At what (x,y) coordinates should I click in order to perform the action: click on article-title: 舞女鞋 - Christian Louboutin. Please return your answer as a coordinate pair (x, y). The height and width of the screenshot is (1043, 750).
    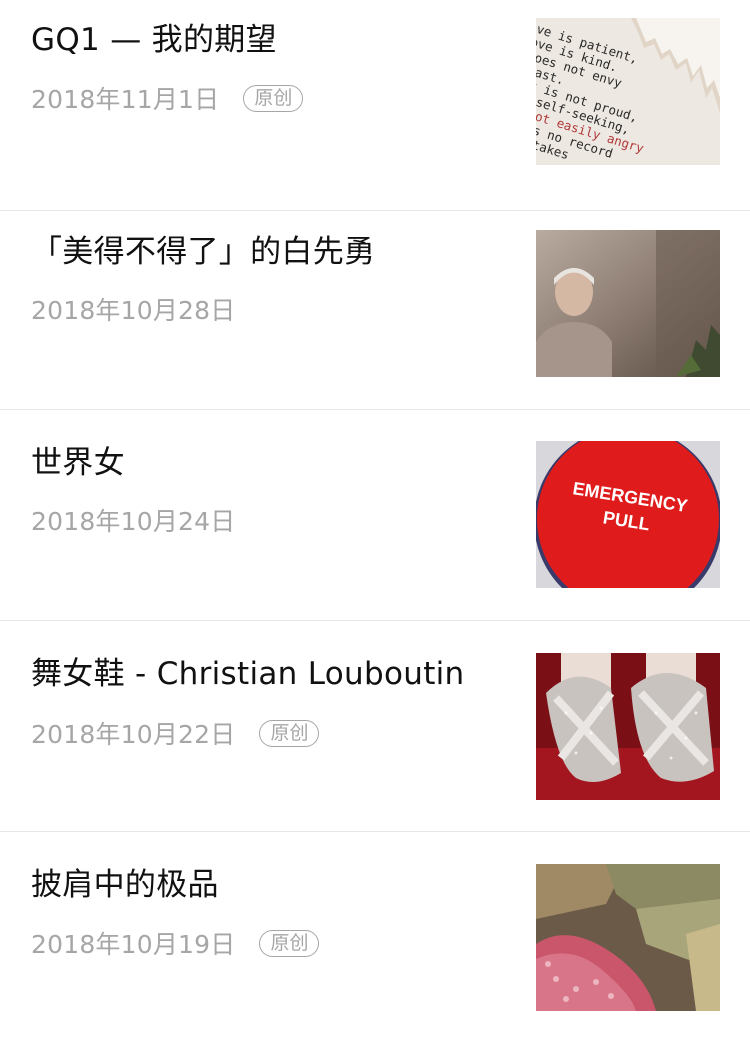
    Looking at the image, I should click on (248, 674).